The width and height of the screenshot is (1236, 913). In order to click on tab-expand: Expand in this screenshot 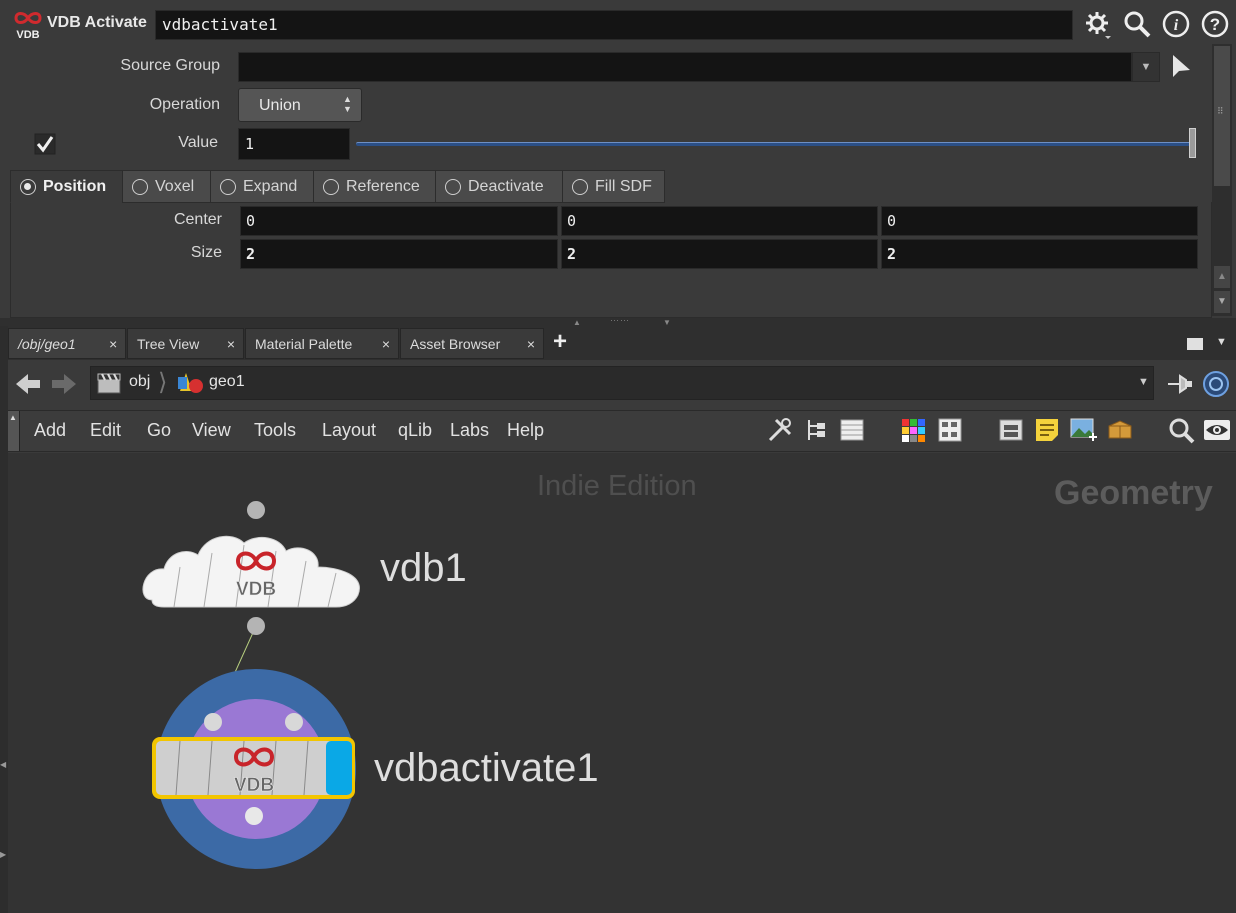, I will do `click(262, 186)`.